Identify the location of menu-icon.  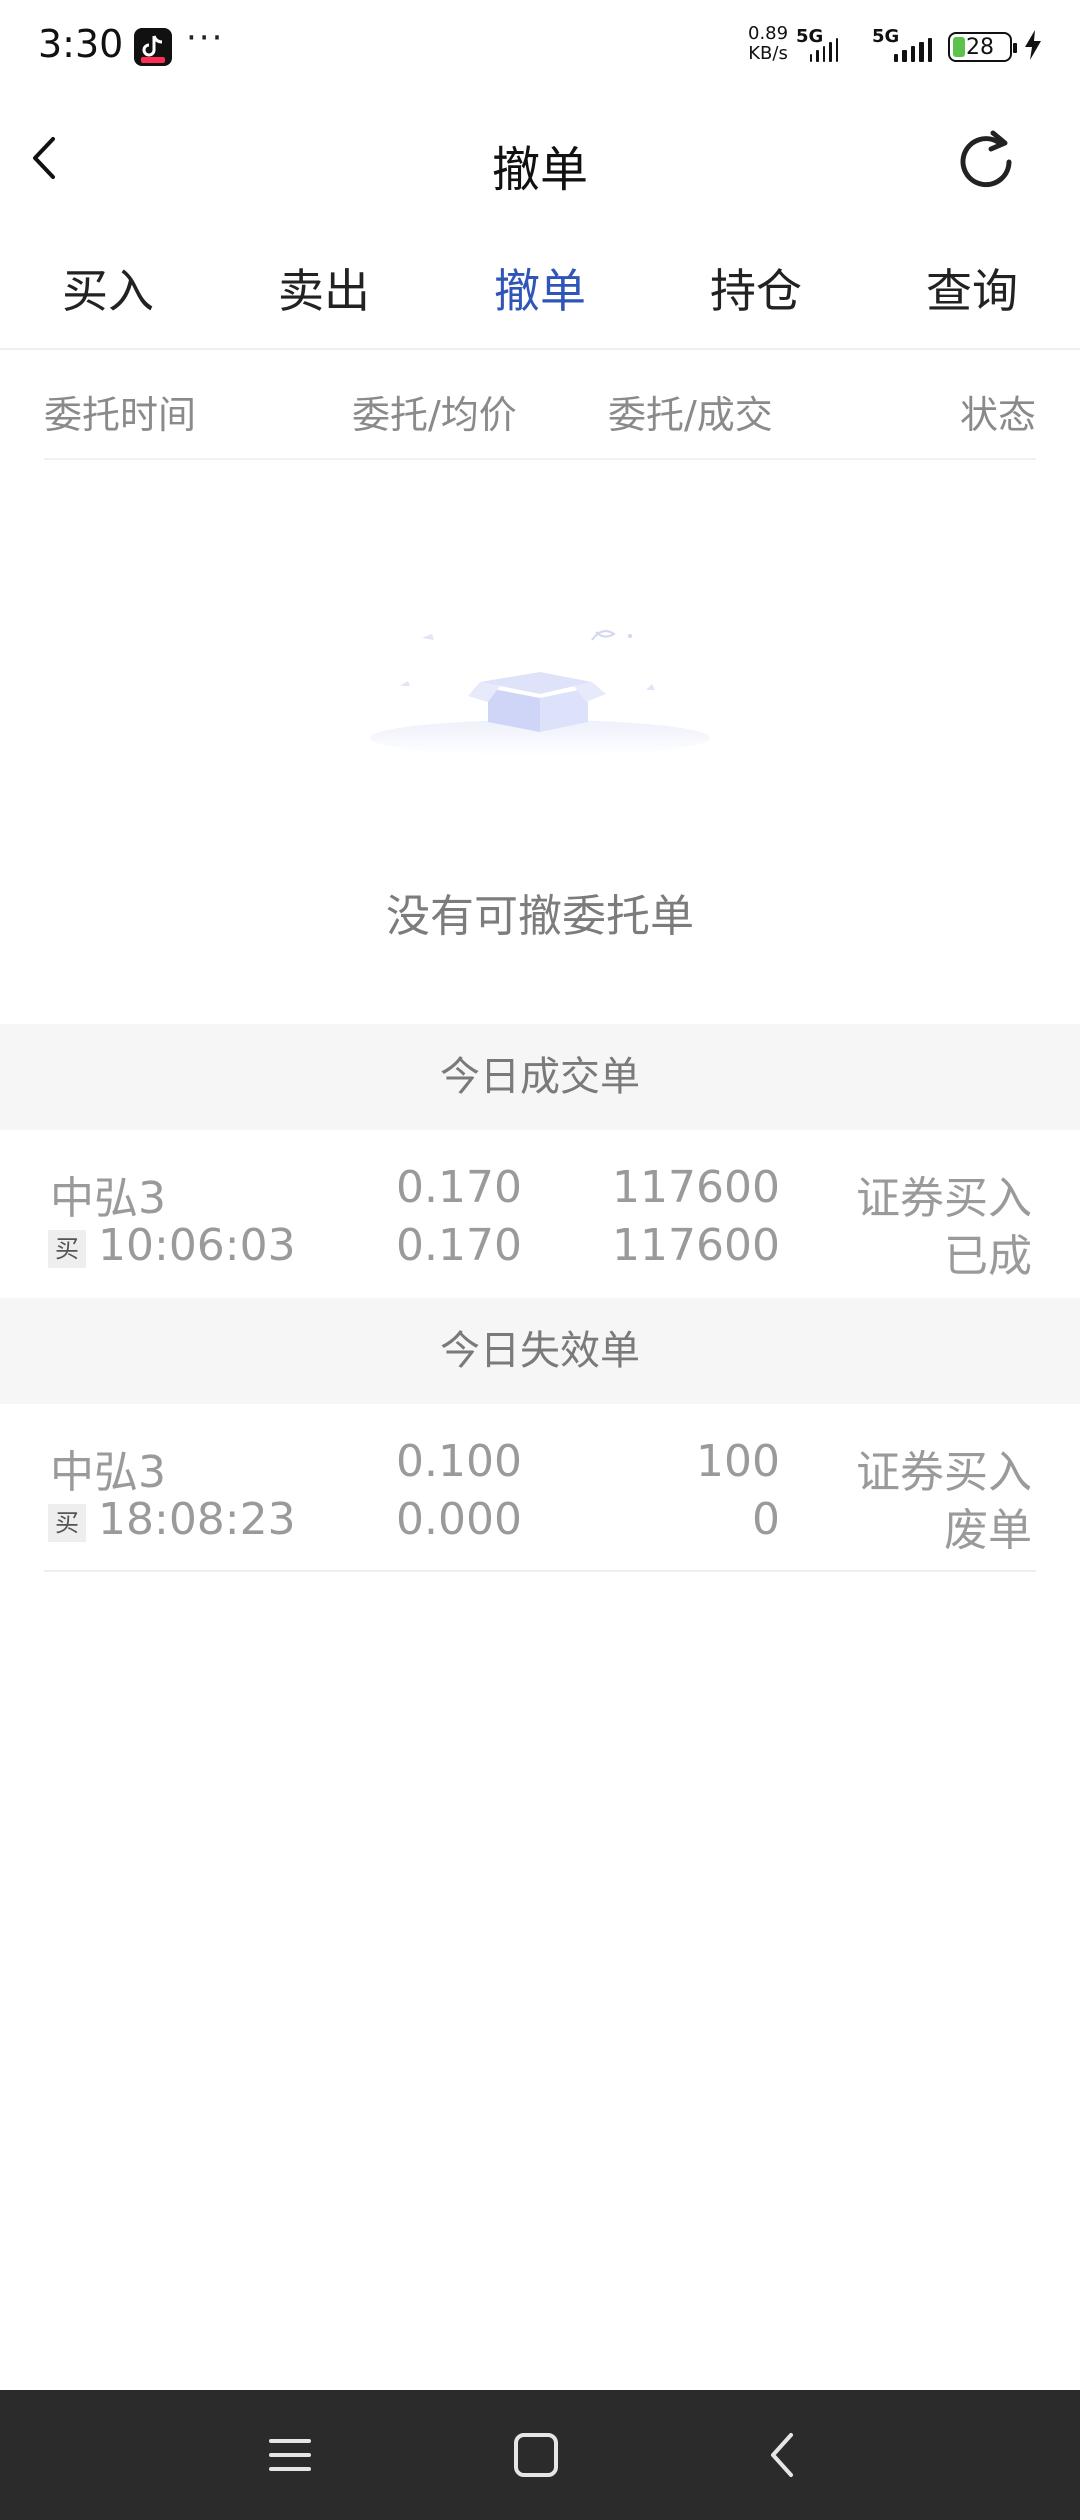
(290, 2455).